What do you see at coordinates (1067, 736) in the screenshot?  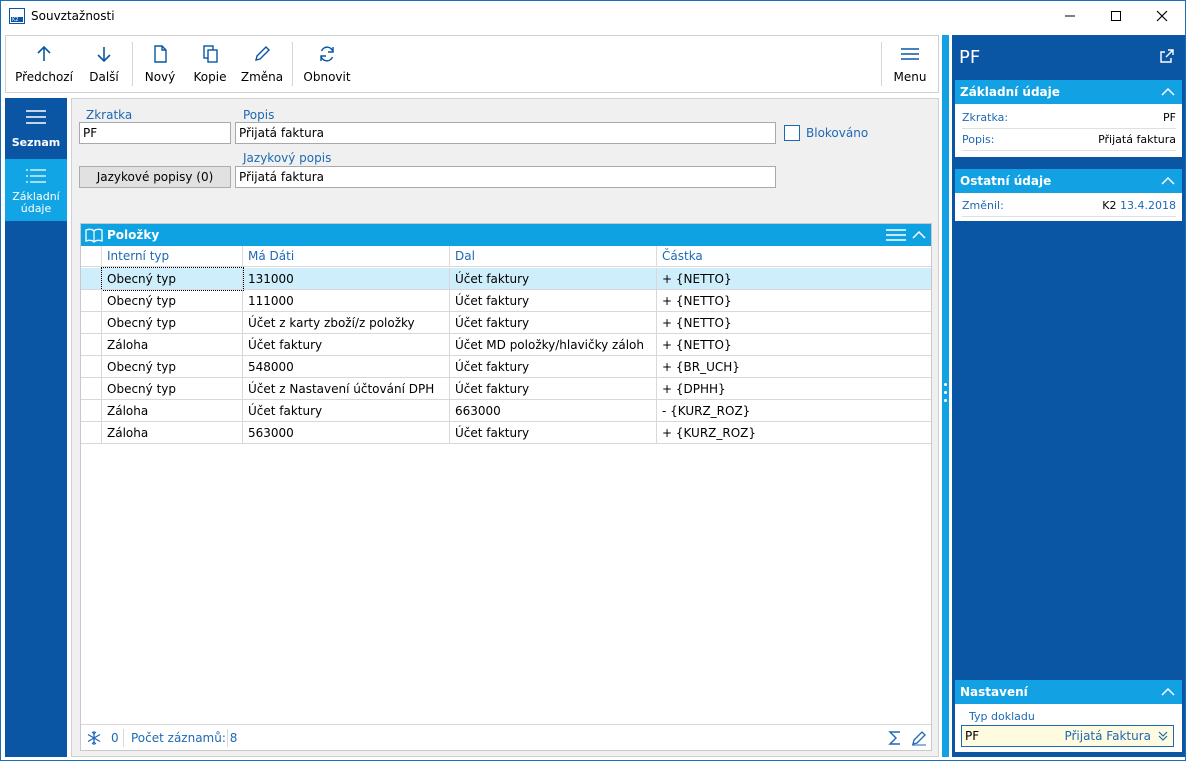 I see `document-type-field: PF Přijatá Faktura` at bounding box center [1067, 736].